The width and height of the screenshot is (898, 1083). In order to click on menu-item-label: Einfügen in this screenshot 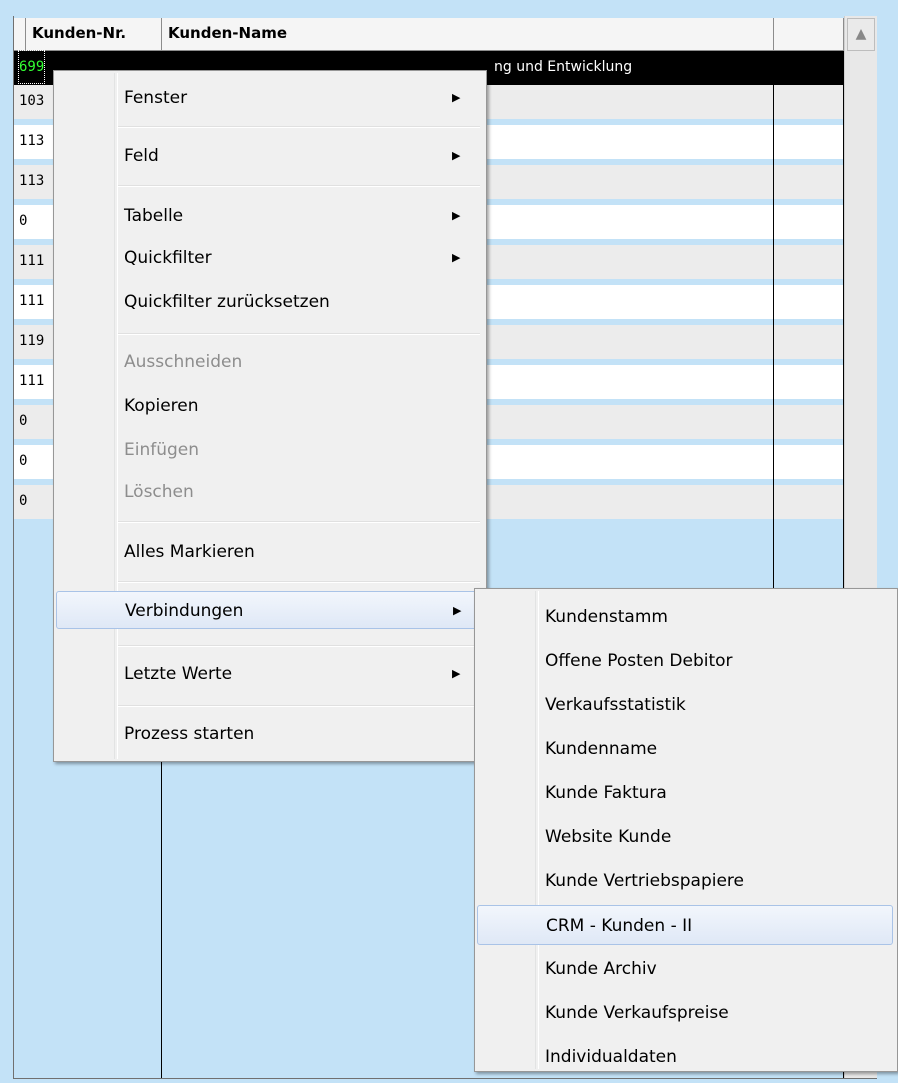, I will do `click(162, 450)`.